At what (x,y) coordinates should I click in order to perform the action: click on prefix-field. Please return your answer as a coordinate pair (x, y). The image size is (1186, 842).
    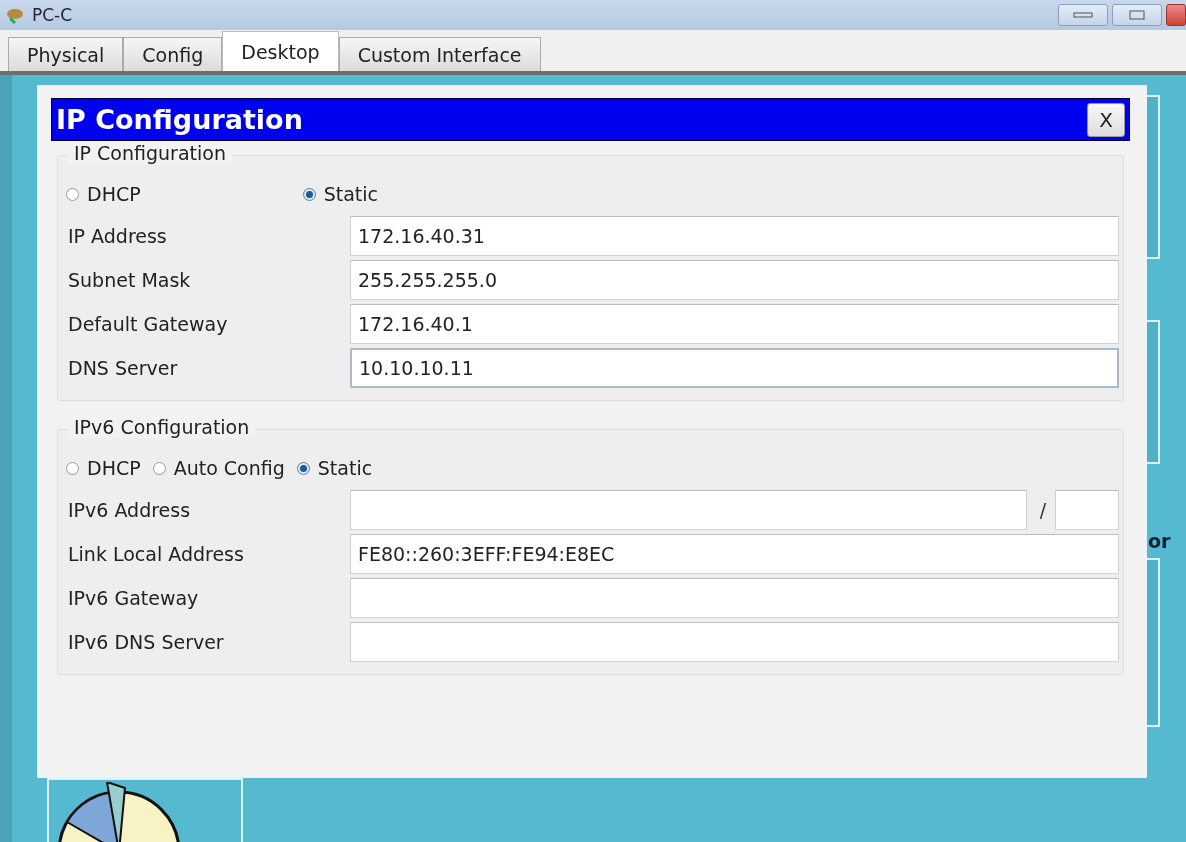
    Looking at the image, I should click on (1087, 510).